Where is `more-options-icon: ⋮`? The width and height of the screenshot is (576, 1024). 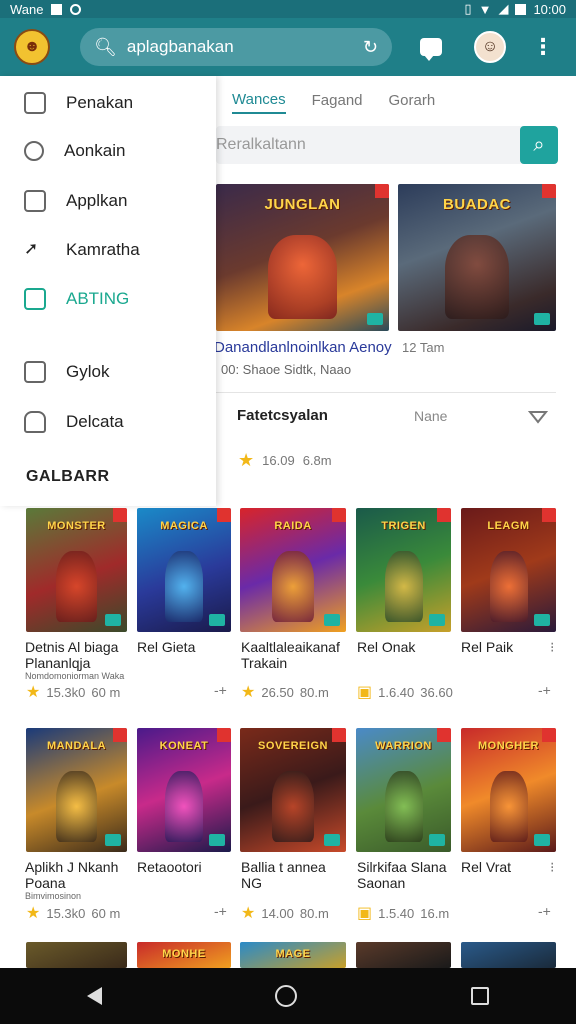 more-options-icon: ⋮ is located at coordinates (543, 47).